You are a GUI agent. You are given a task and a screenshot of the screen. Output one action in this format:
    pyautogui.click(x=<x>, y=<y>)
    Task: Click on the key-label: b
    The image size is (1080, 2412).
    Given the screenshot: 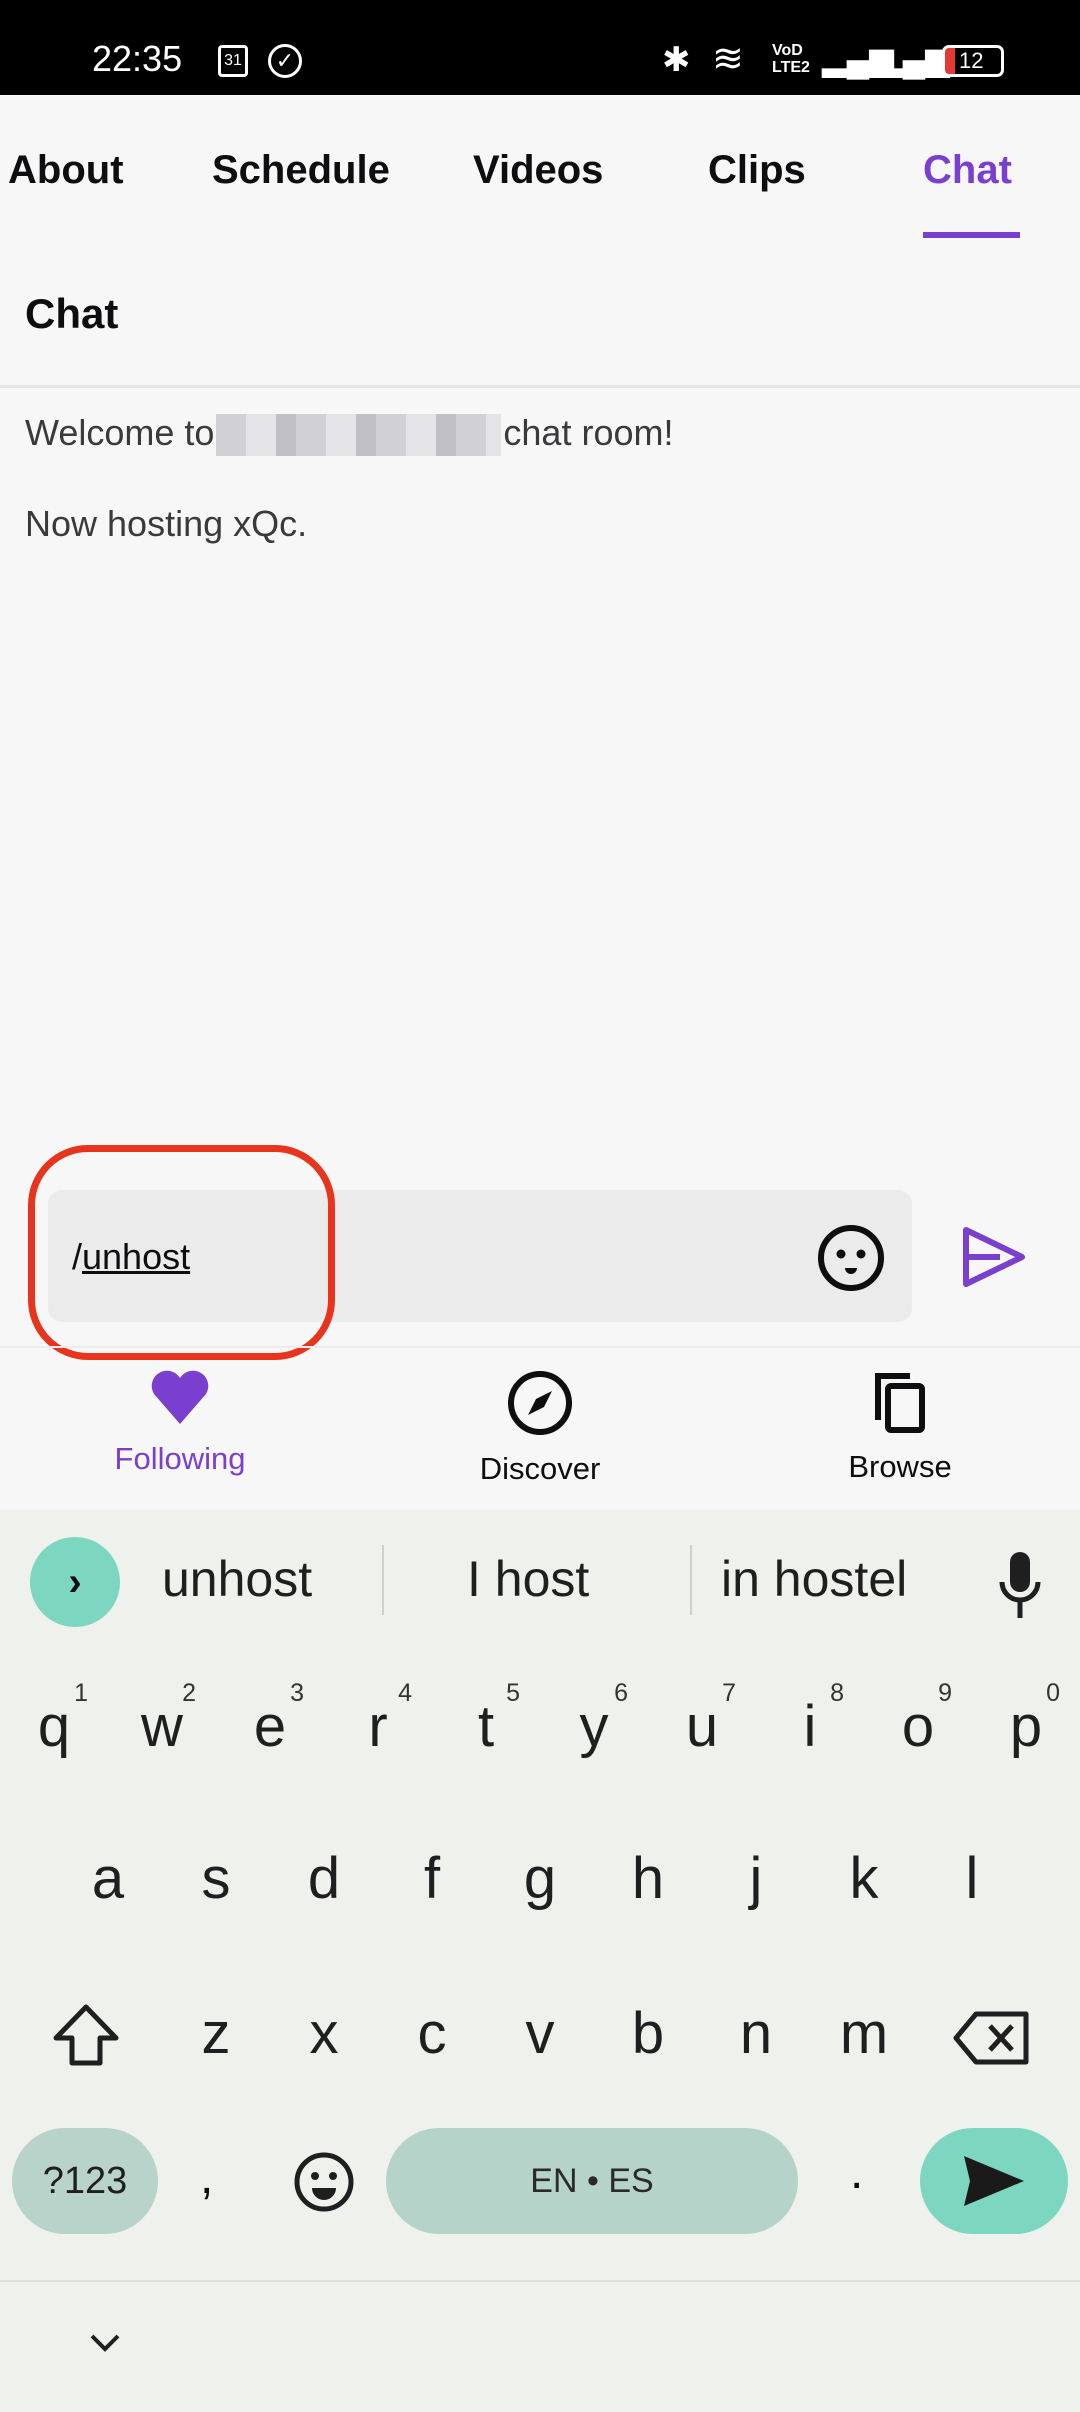 What is the action you would take?
    pyautogui.click(x=648, y=2033)
    